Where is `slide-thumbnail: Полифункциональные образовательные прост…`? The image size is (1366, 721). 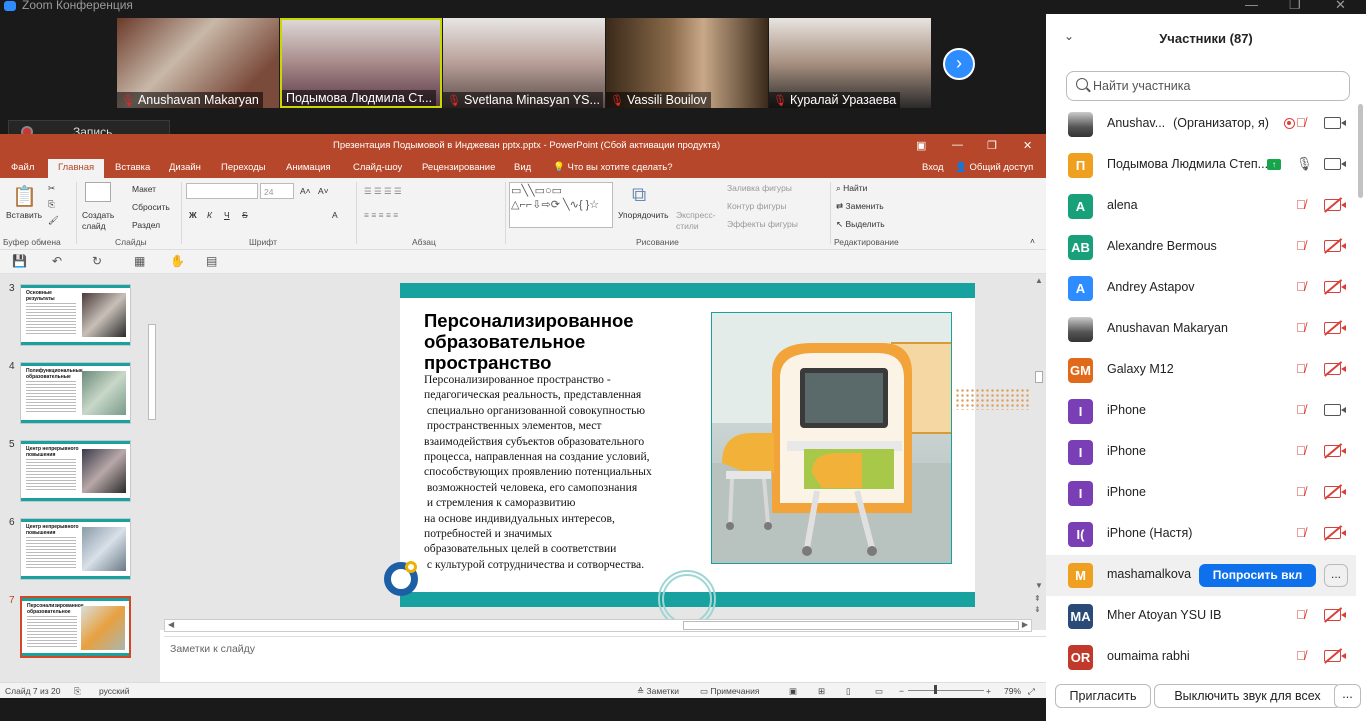 slide-thumbnail: Полифункциональные образовательные прост… is located at coordinates (75, 393).